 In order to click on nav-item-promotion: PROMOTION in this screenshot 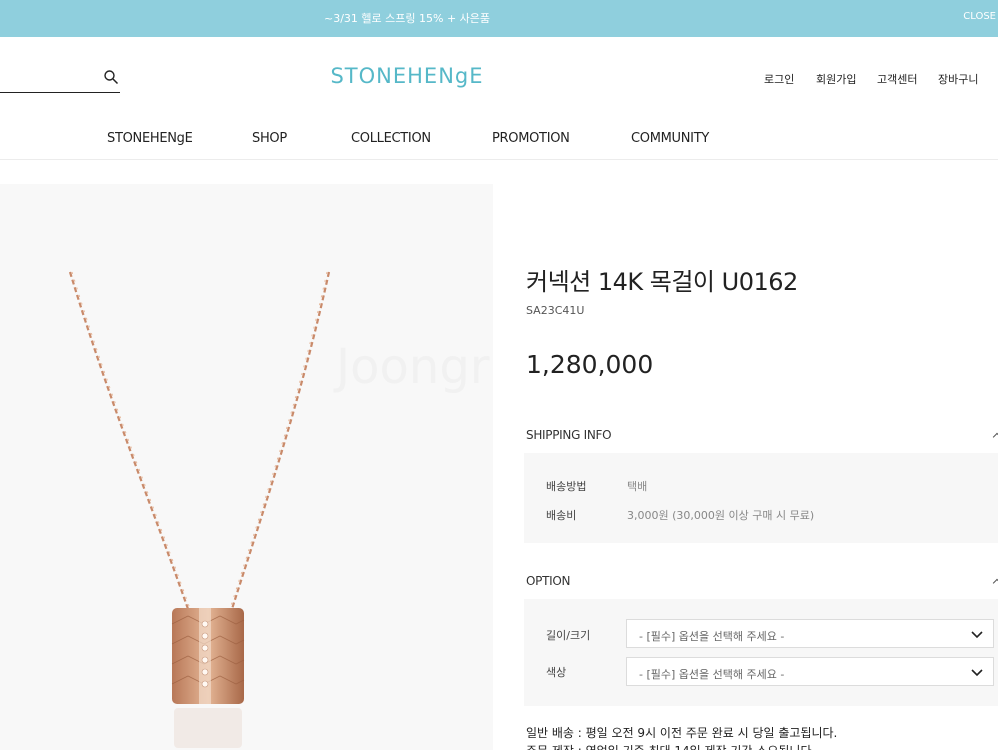, I will do `click(531, 138)`.